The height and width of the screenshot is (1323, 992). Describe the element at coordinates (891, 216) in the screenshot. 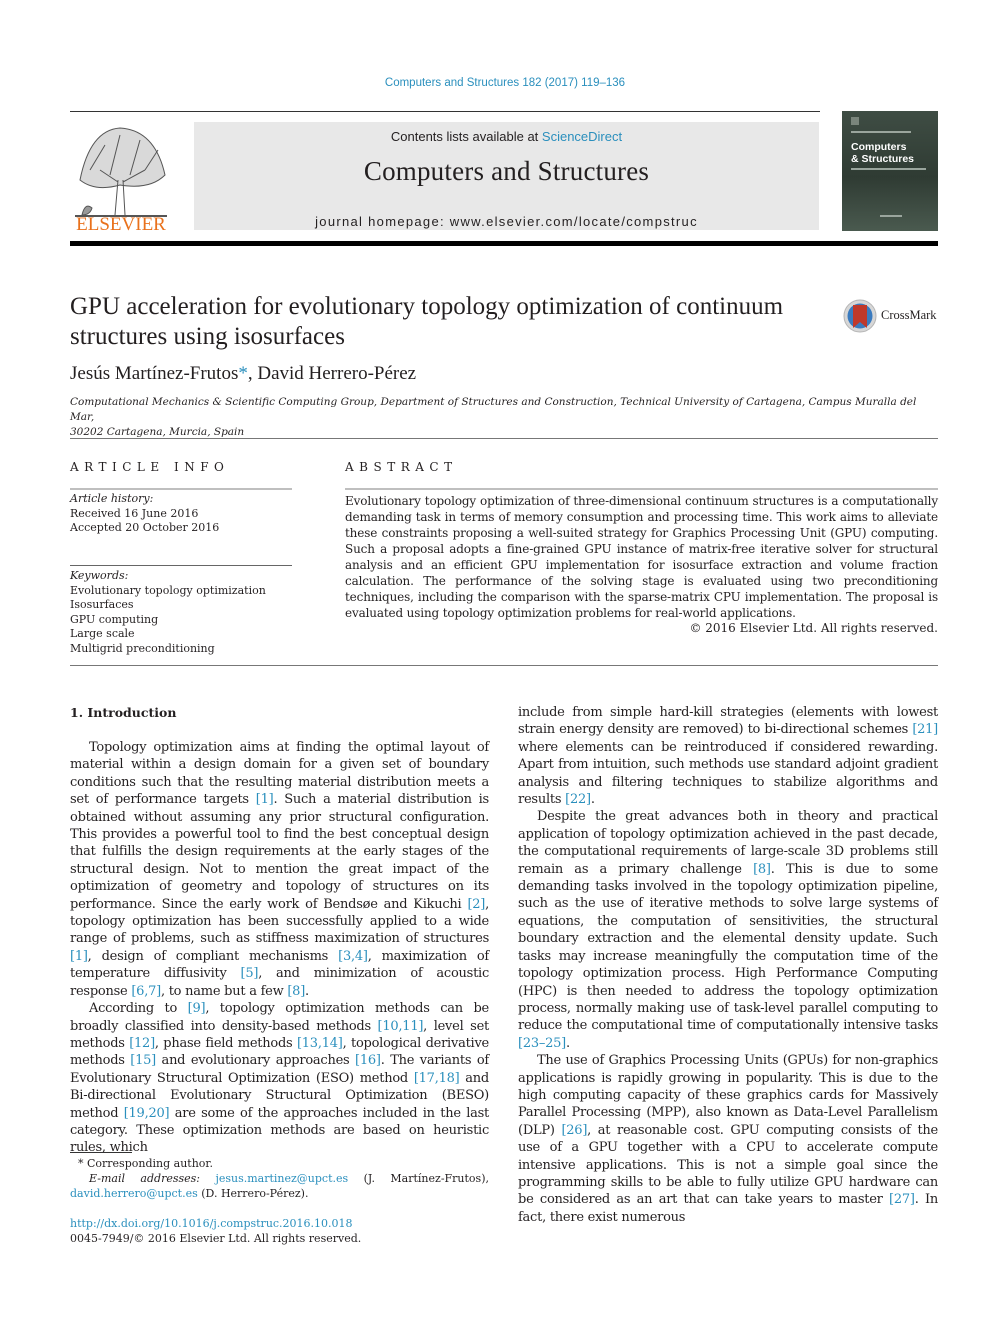

I see `cover-footer-bar` at that location.